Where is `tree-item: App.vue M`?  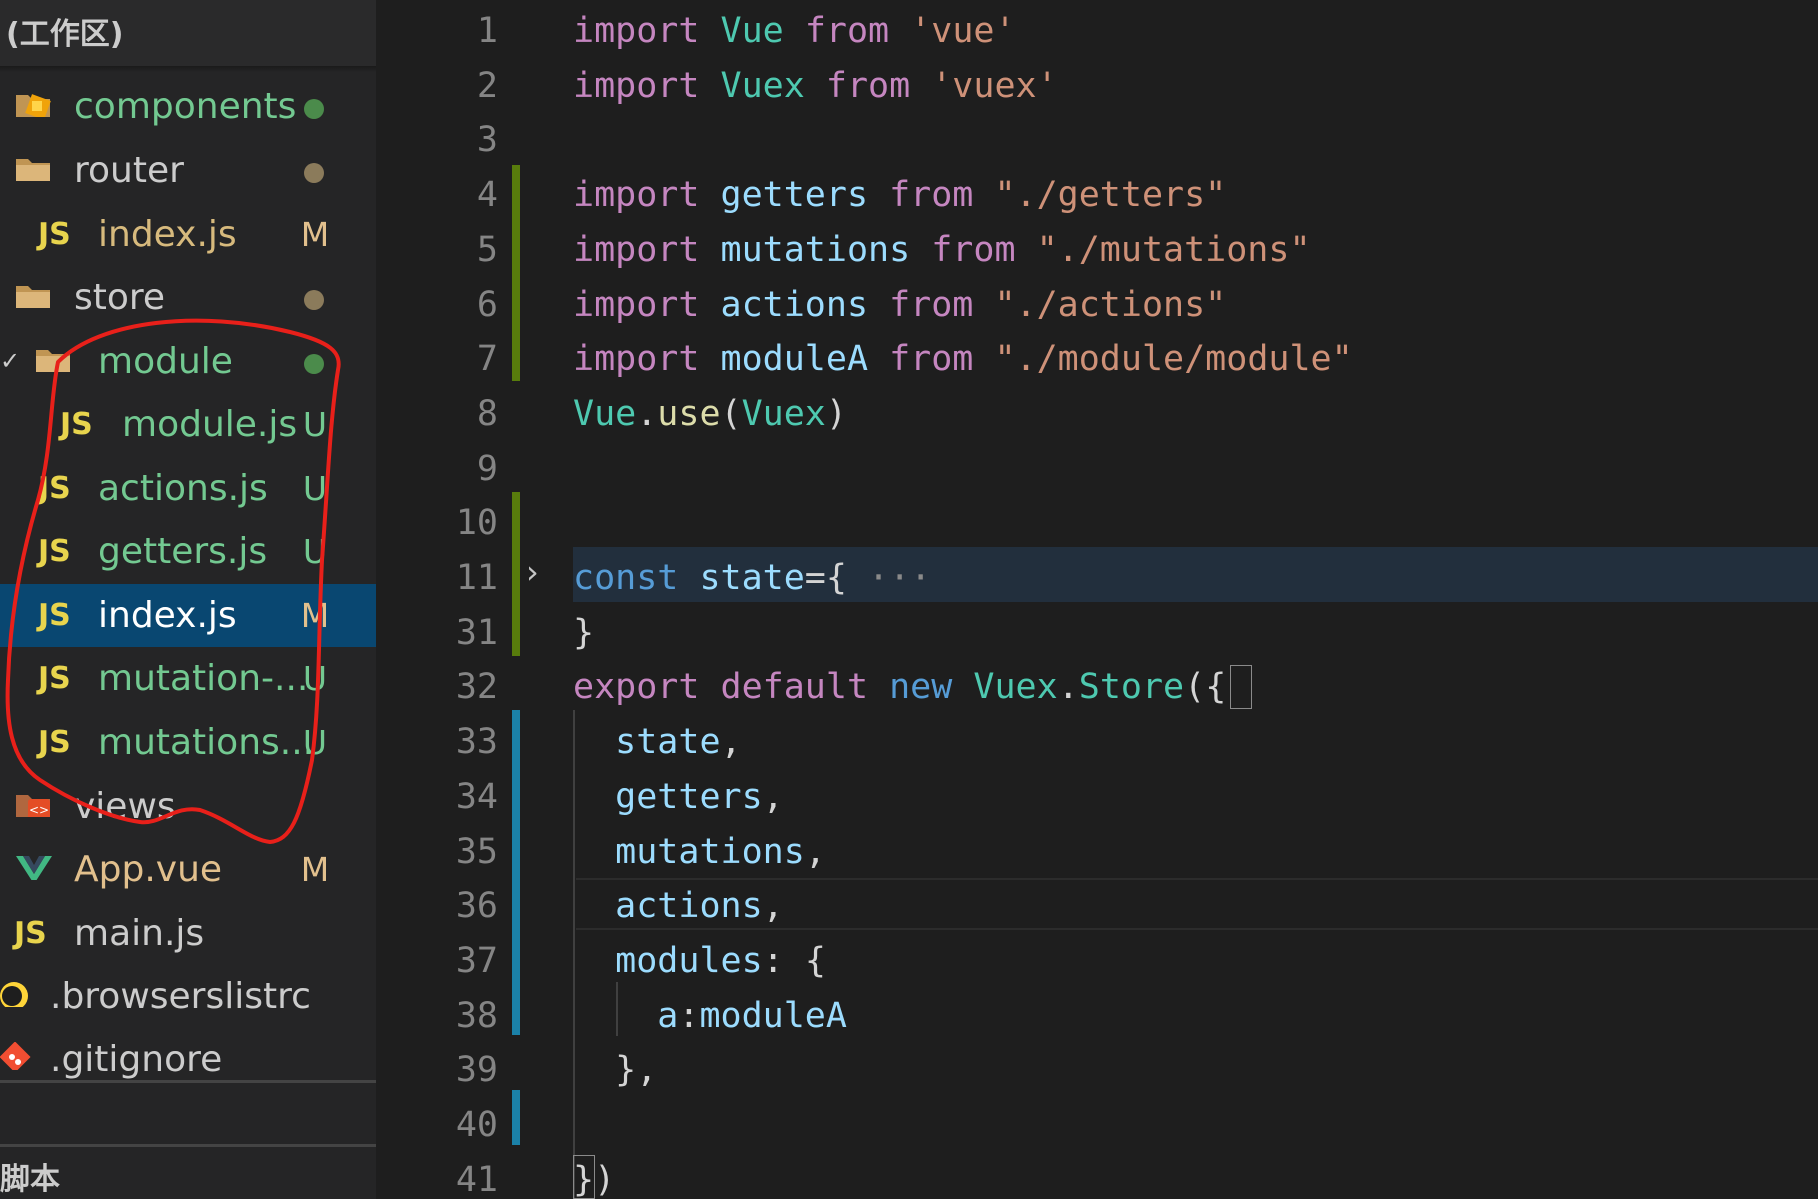 tree-item: App.vue M is located at coordinates (188, 869).